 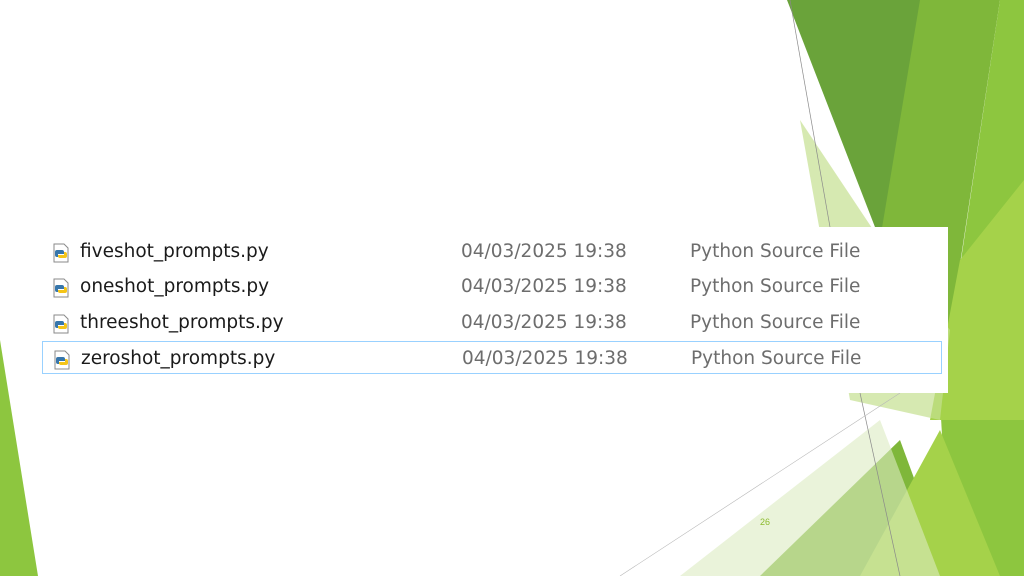 What do you see at coordinates (178, 358) in the screenshot?
I see `file-name: zeroshot_prompts.py` at bounding box center [178, 358].